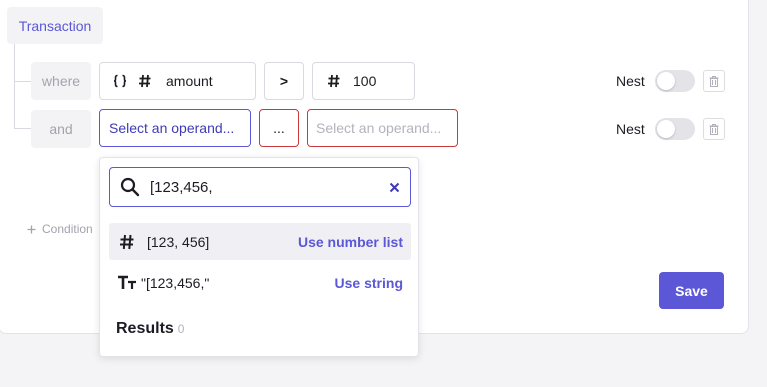  I want to click on results-count: 0, so click(181, 329).